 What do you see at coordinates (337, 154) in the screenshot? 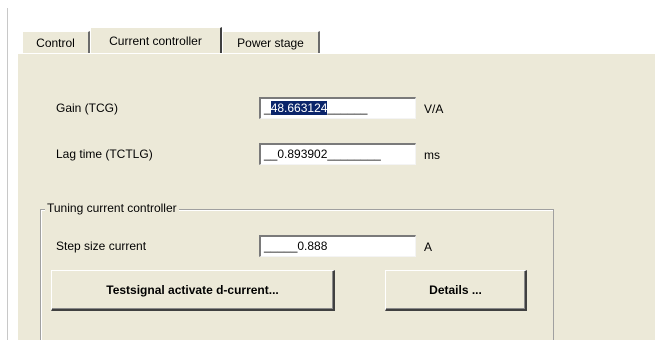
I see `lag-time-input: __0.893902________` at bounding box center [337, 154].